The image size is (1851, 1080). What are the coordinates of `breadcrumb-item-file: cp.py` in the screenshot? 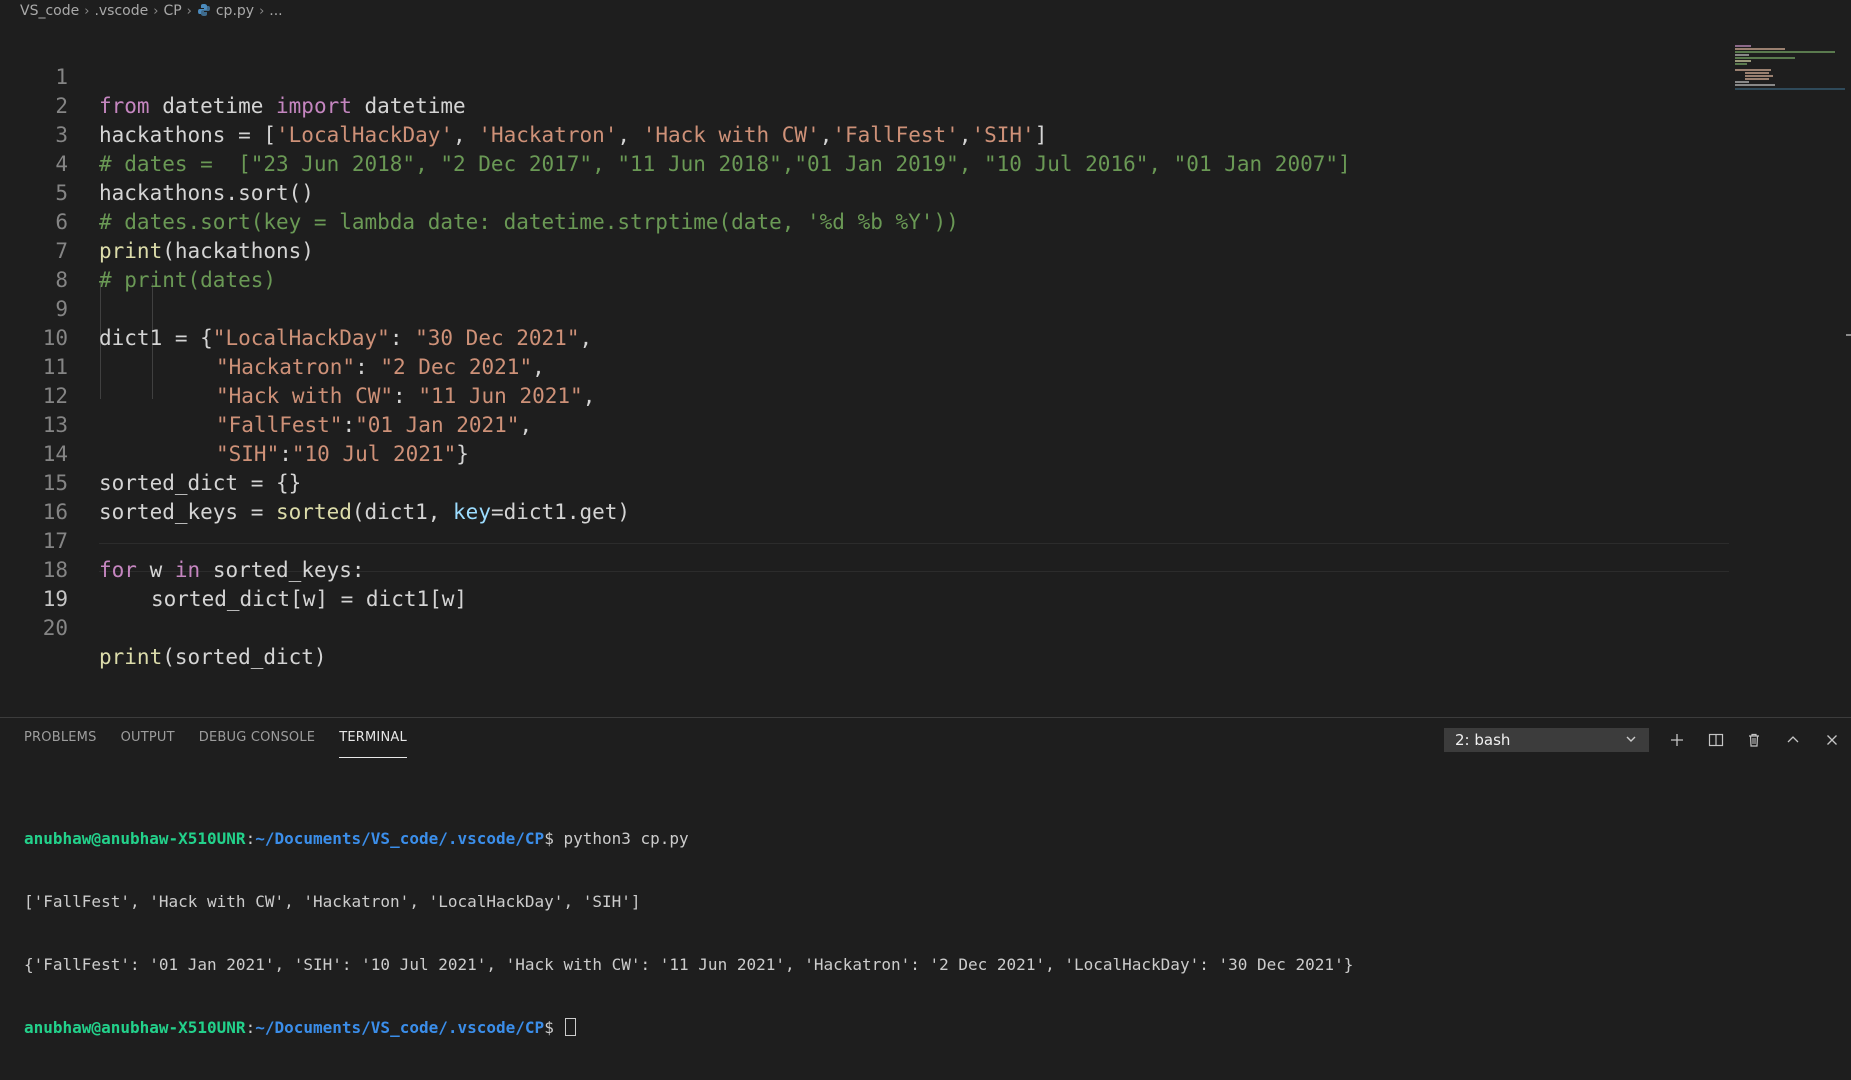 It's located at (225, 11).